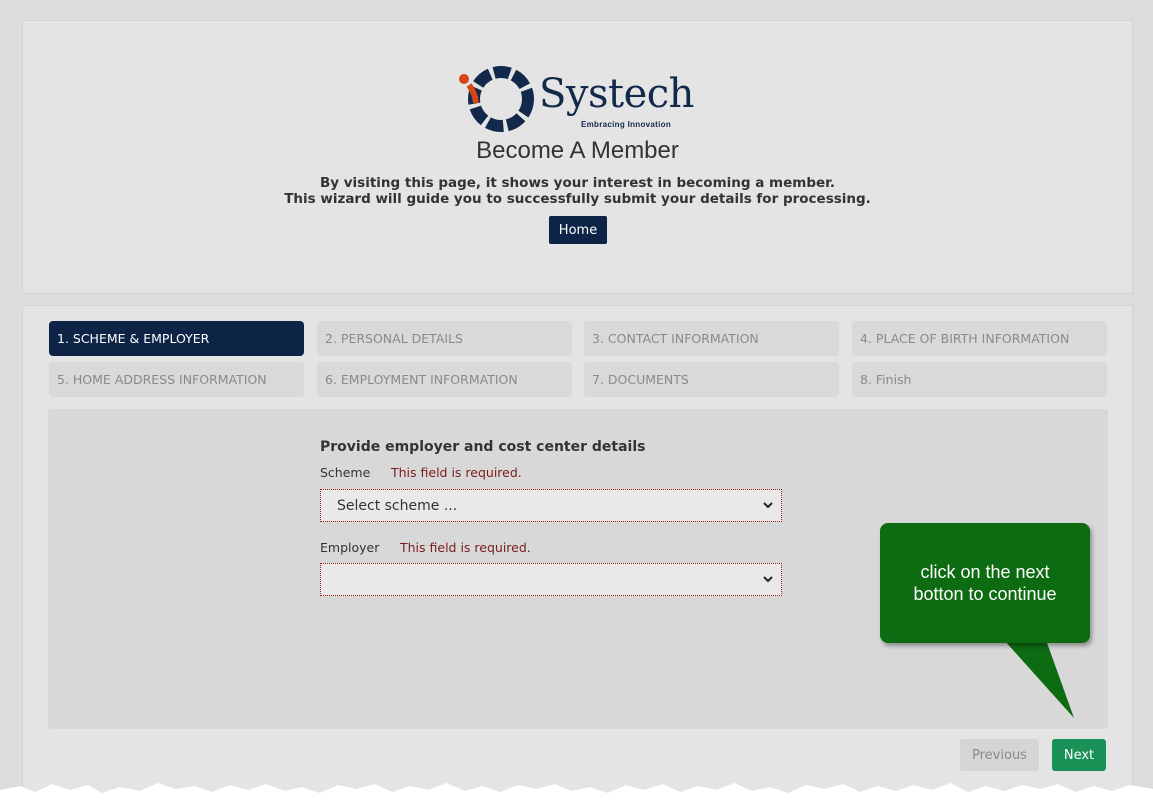  What do you see at coordinates (456, 472) in the screenshot?
I see `scheme-error: This field is required.` at bounding box center [456, 472].